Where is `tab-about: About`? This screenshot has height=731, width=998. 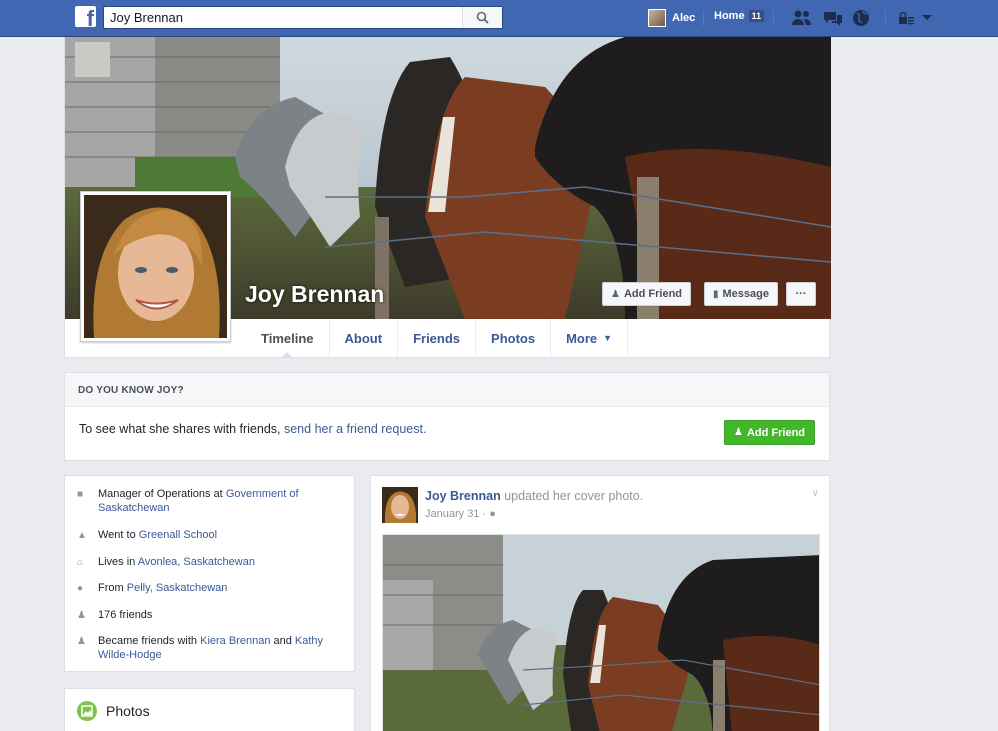 tab-about: About is located at coordinates (364, 338).